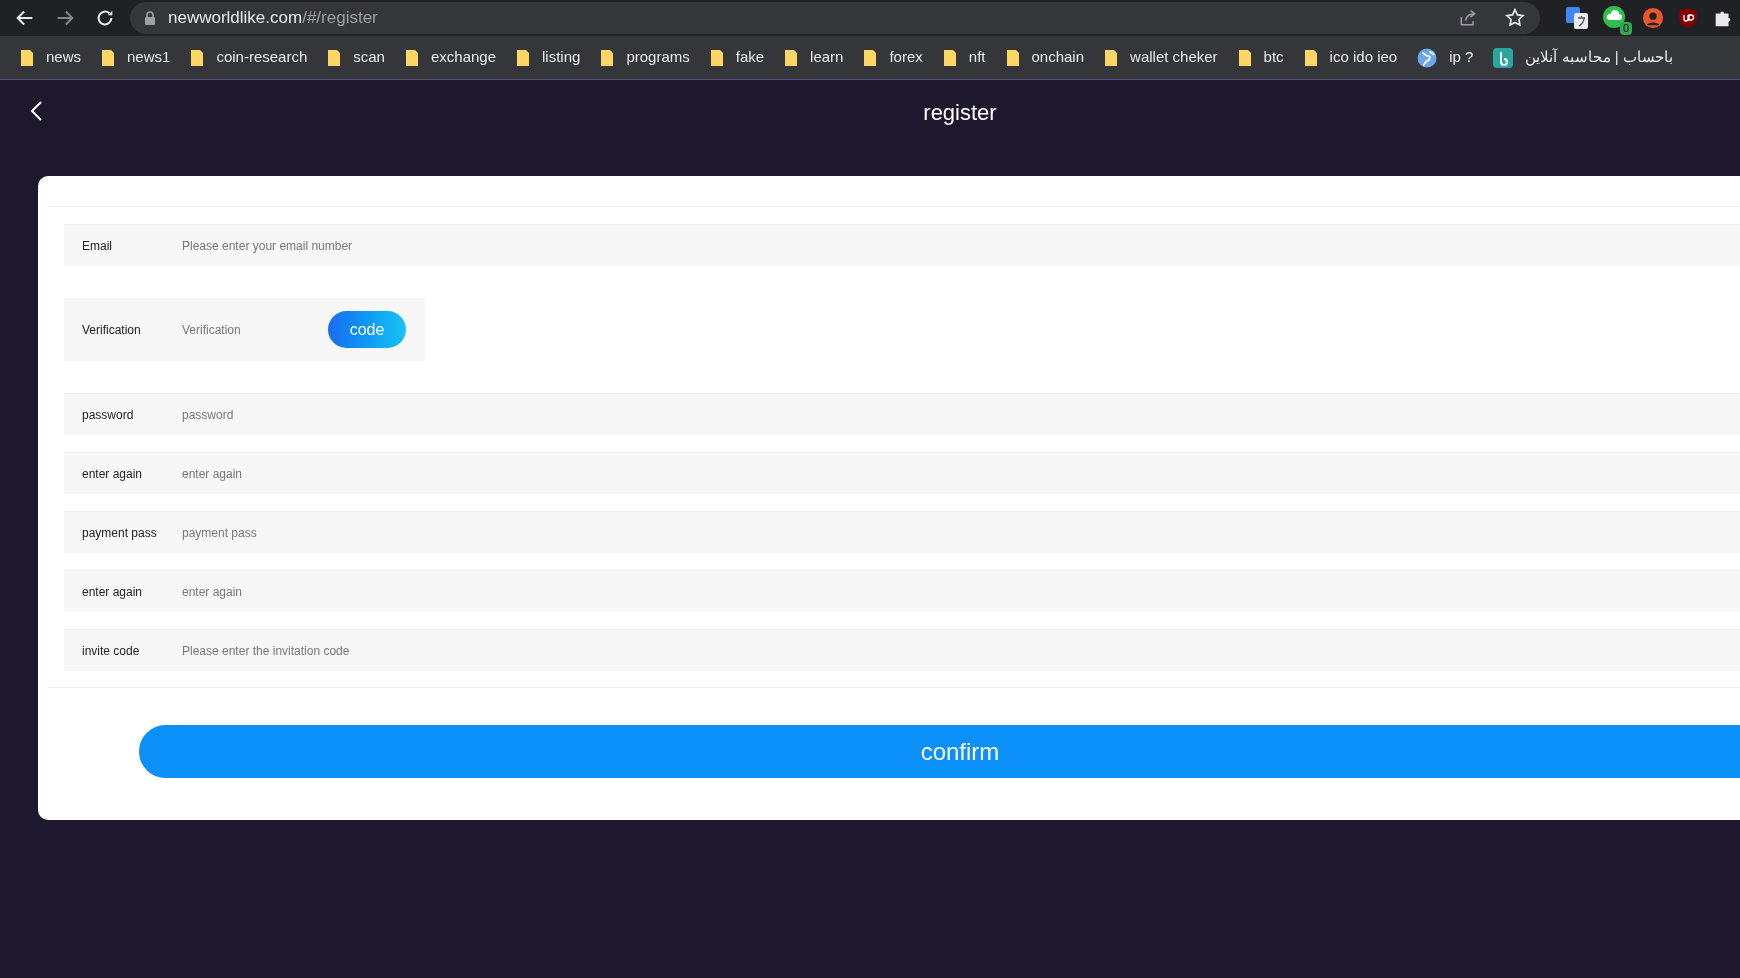  Describe the element at coordinates (750, 57) in the screenshot. I see `bookmark-label: fake` at that location.